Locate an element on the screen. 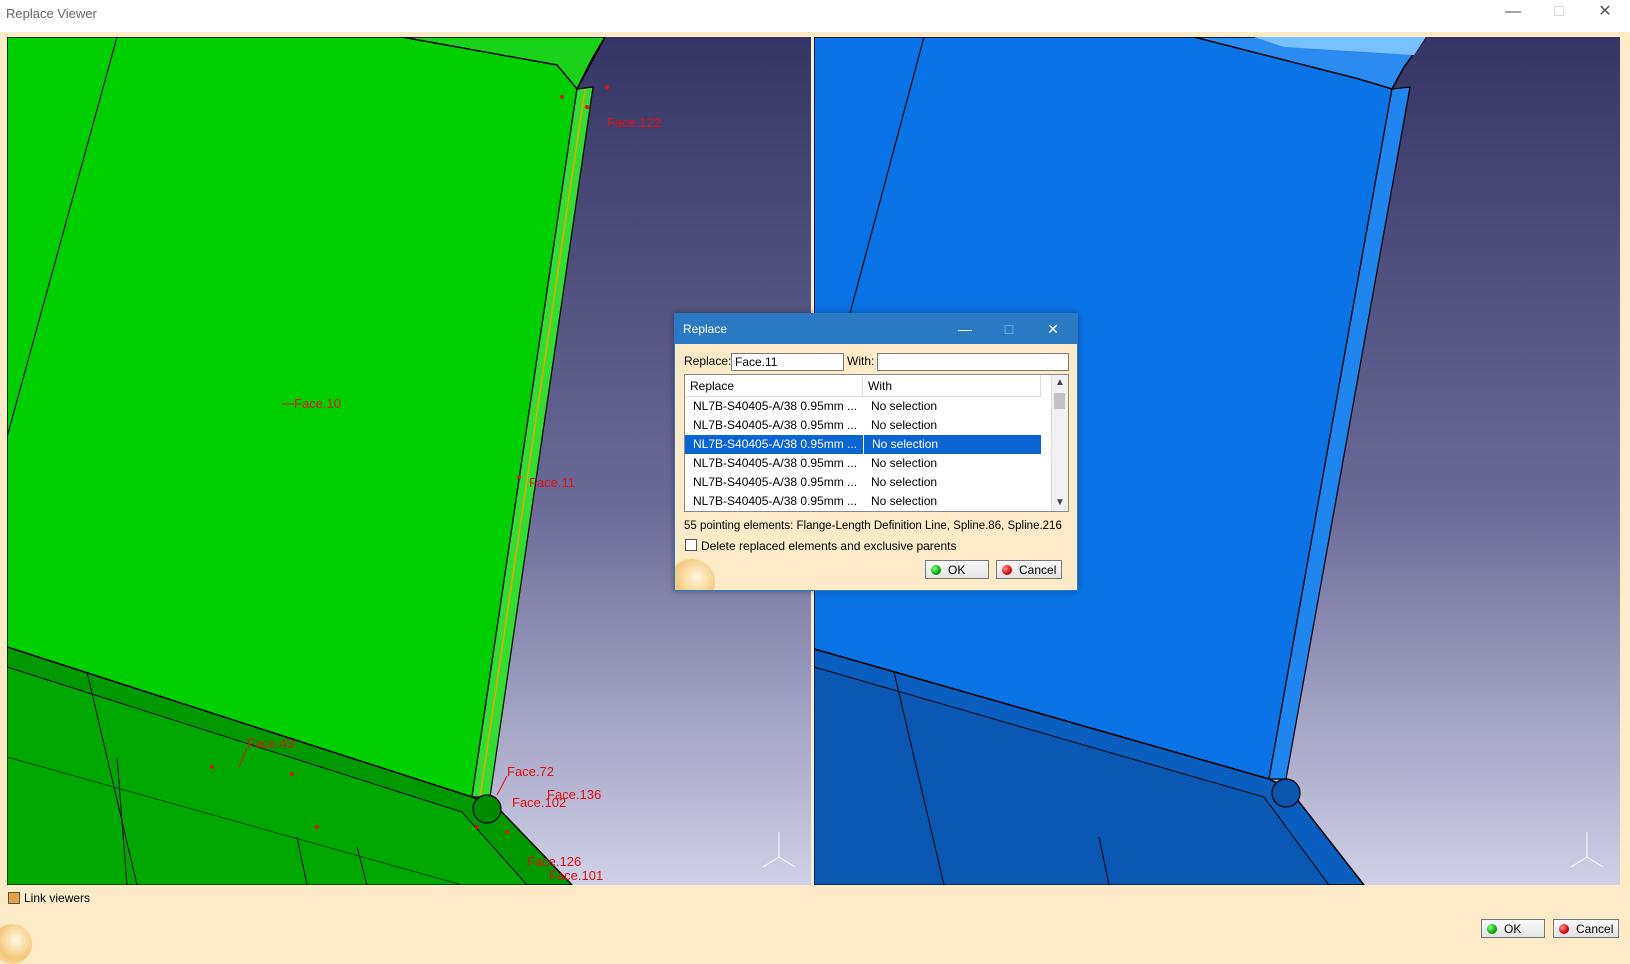 This screenshot has height=964, width=1630. label-face-10: Face.10 is located at coordinates (317, 403).